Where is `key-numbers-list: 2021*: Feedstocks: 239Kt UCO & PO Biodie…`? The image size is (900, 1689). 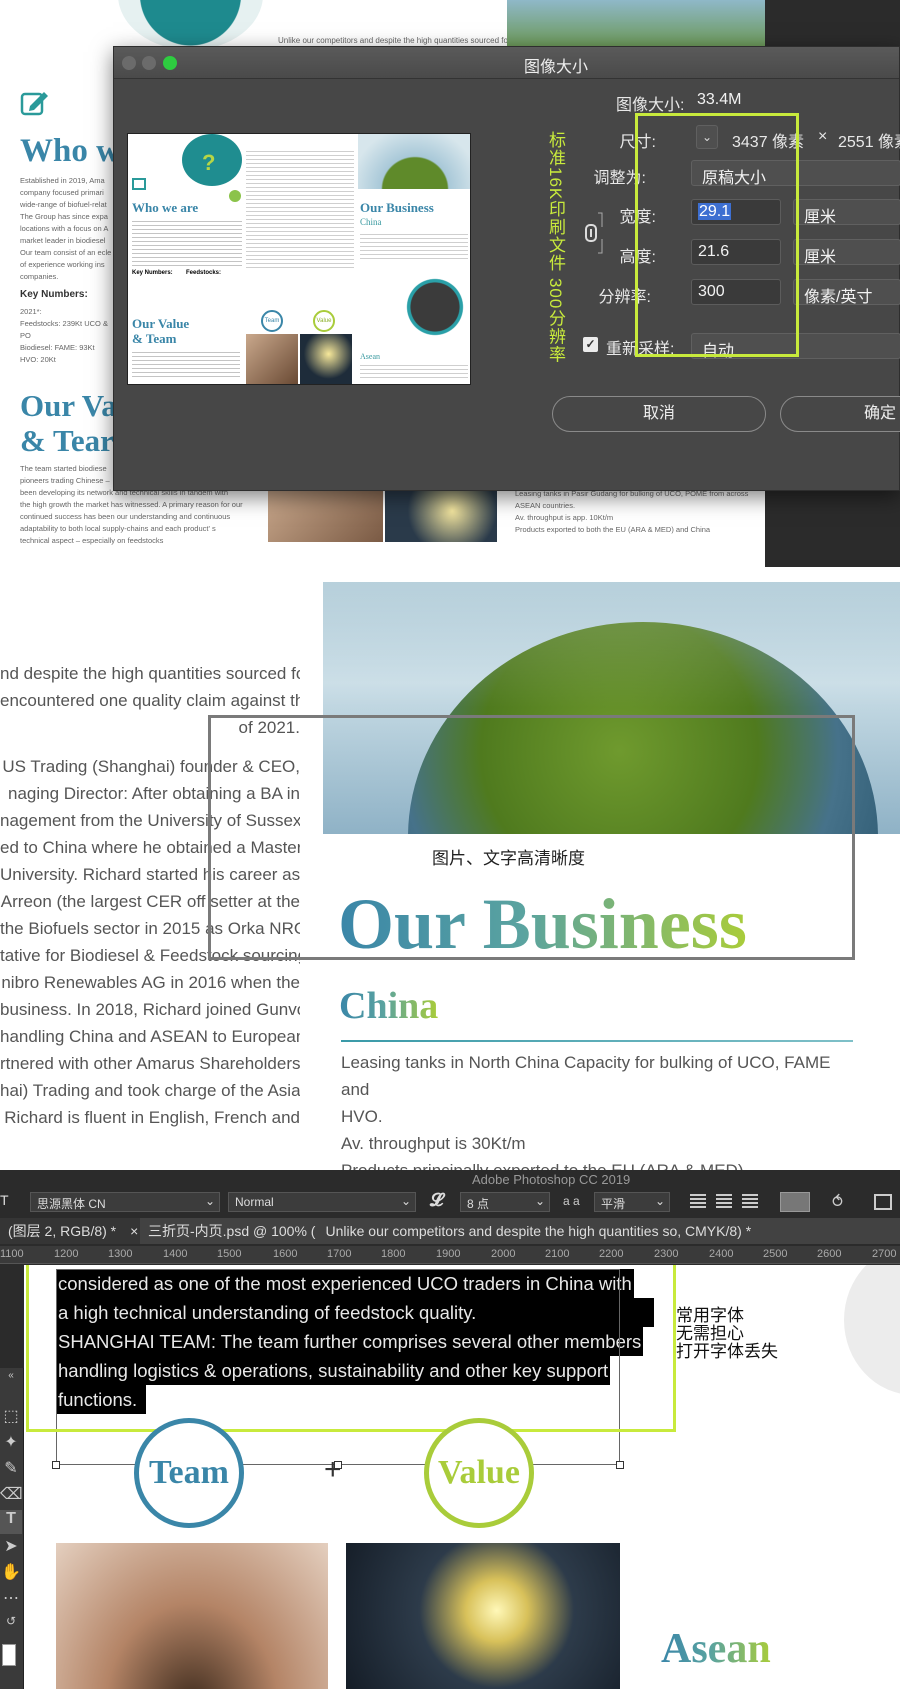
key-numbers-list: 2021*: Feedstocks: 239Kt UCO & PO Biodie… is located at coordinates (64, 335).